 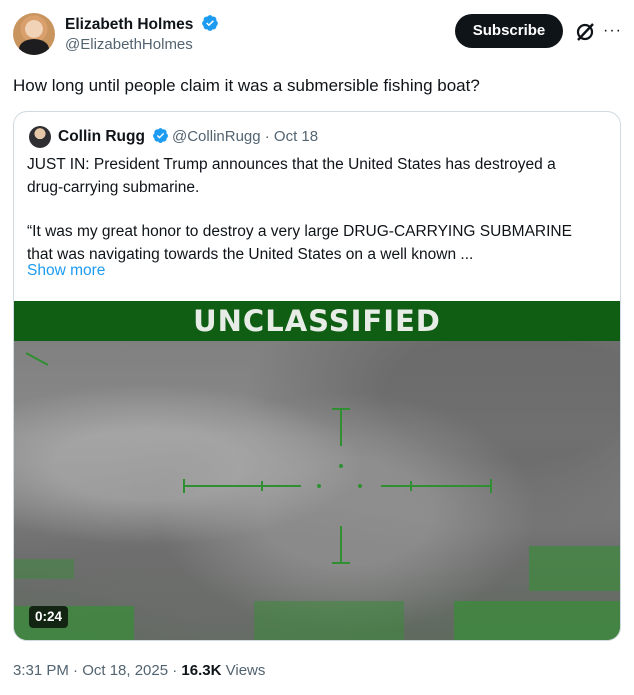 I want to click on quote-author-name: Collin Rugg, so click(x=101, y=136).